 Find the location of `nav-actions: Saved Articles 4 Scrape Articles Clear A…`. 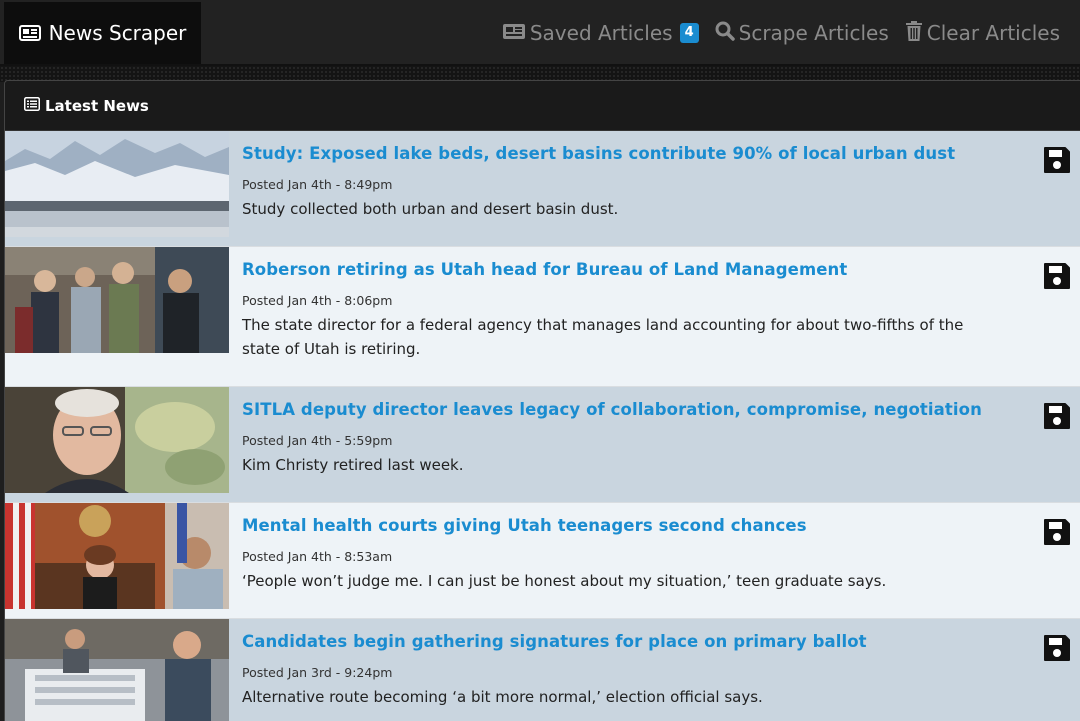

nav-actions: Saved Articles 4 Scrape Articles Clear A… is located at coordinates (781, 33).